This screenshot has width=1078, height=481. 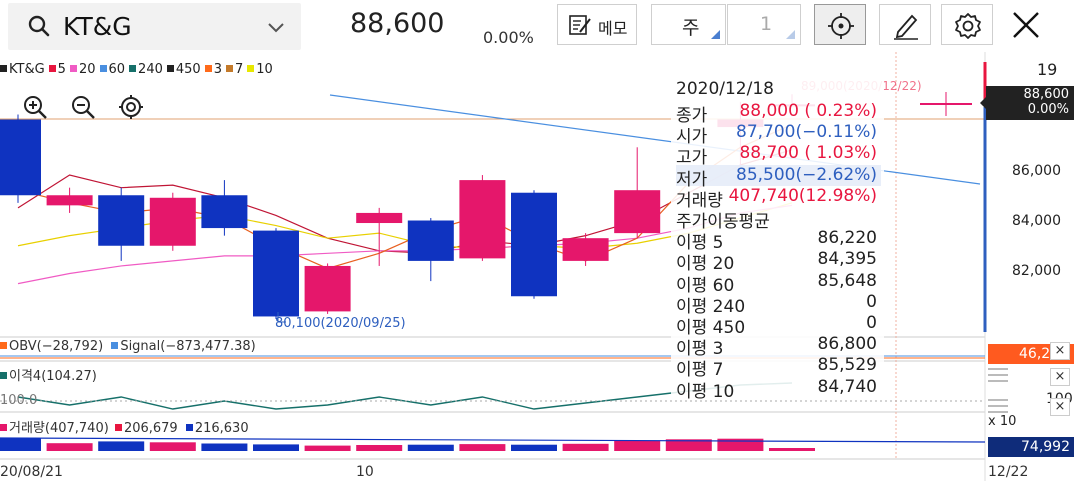 What do you see at coordinates (365, 472) in the screenshot?
I see `x-label-month: 10` at bounding box center [365, 472].